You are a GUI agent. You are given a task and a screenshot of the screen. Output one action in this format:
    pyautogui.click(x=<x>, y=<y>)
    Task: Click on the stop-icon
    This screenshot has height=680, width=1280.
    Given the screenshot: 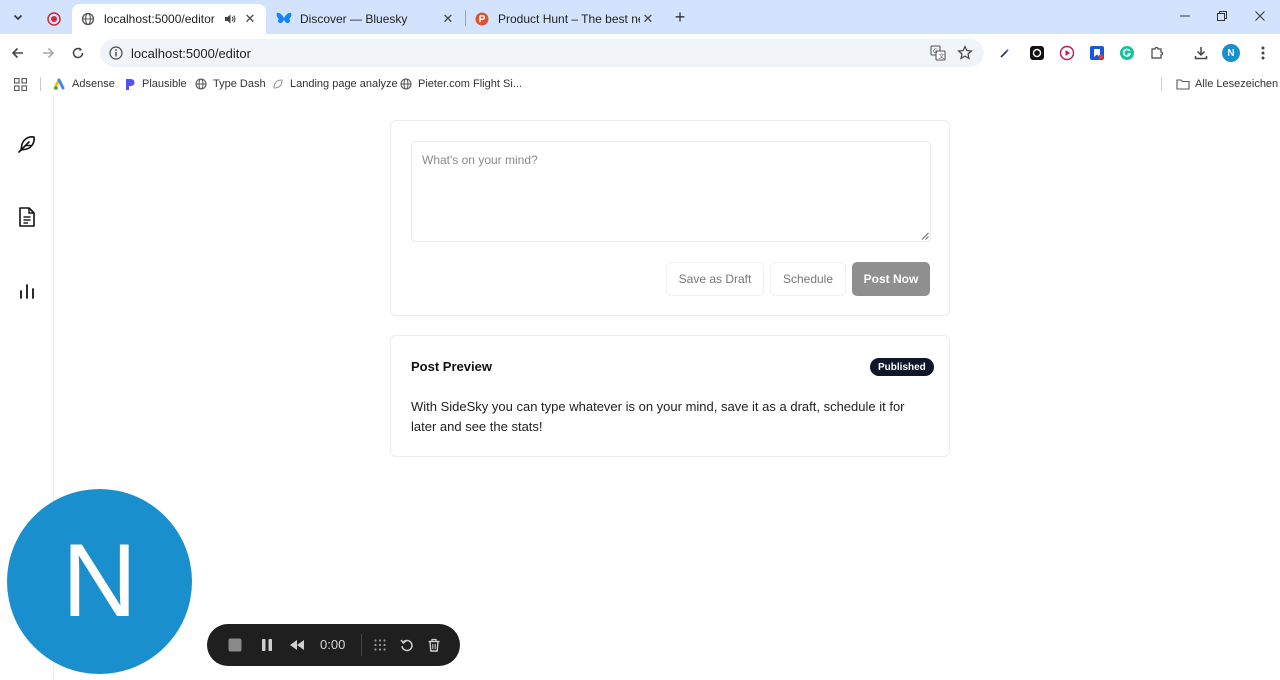 What is the action you would take?
    pyautogui.click(x=235, y=645)
    